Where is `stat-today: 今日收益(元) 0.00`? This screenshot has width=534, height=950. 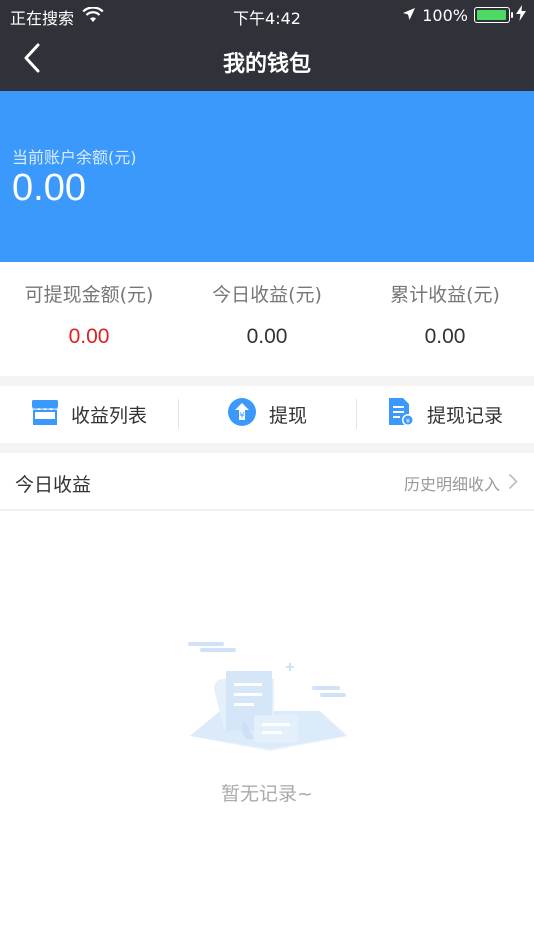 stat-today: 今日收益(元) 0.00 is located at coordinates (267, 319).